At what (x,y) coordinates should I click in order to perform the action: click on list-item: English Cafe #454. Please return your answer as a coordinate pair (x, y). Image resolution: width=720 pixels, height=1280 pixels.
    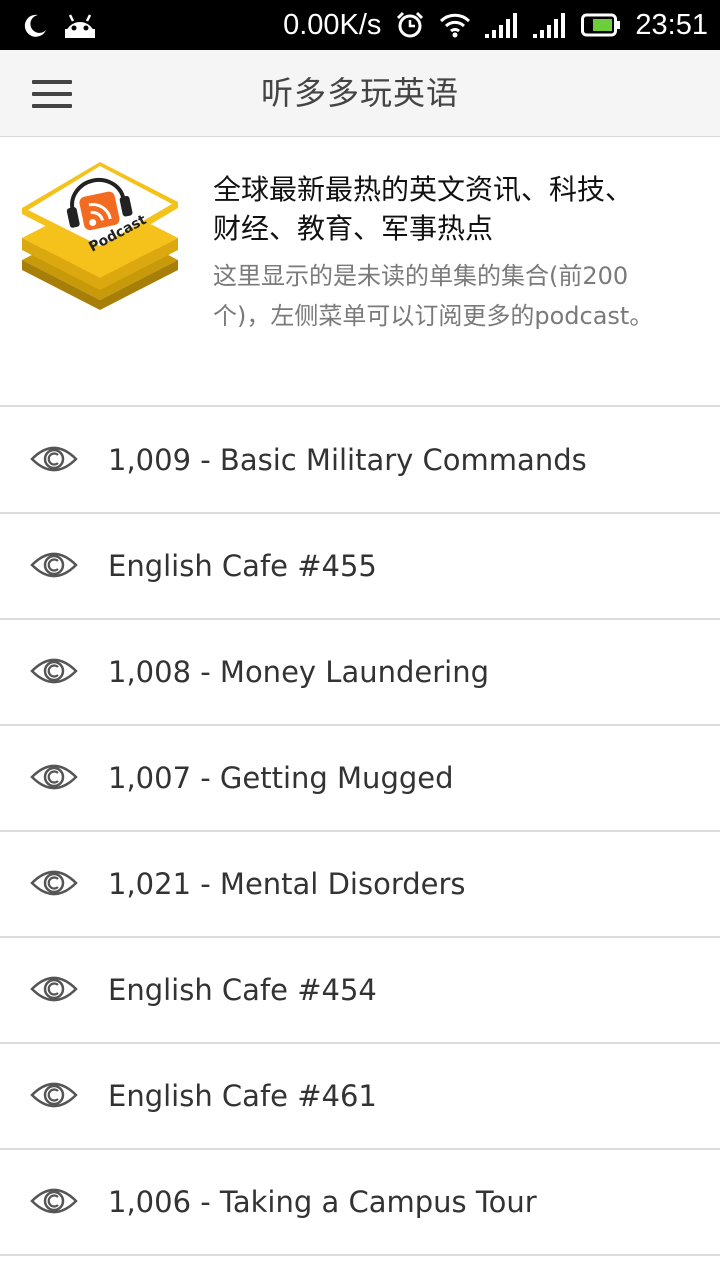
    Looking at the image, I should click on (360, 991).